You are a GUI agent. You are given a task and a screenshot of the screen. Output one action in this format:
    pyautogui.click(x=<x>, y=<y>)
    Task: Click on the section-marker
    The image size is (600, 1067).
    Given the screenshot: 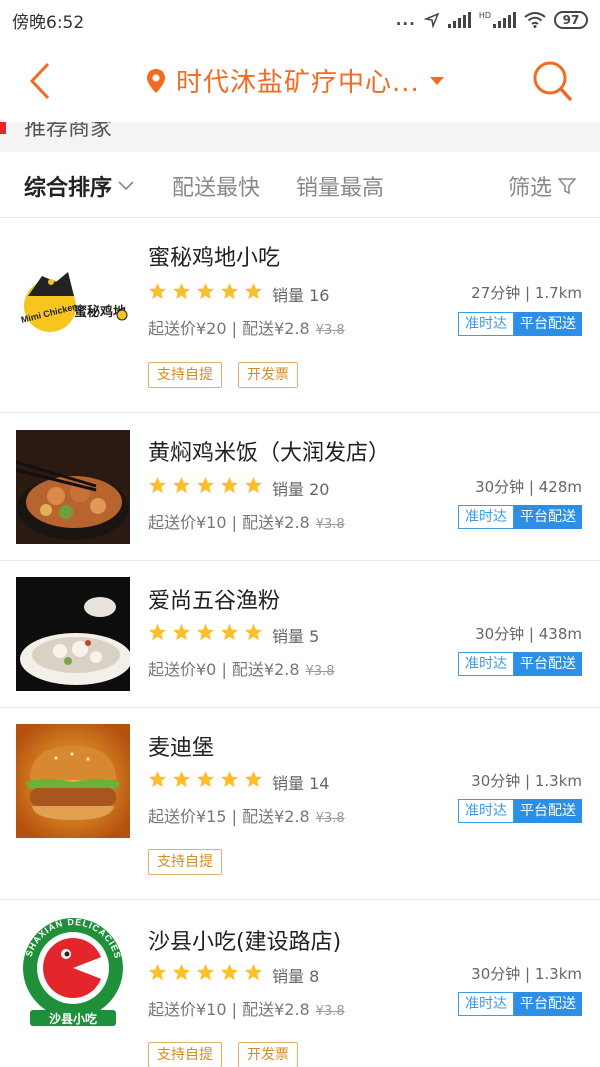 What is the action you would take?
    pyautogui.click(x=3, y=128)
    